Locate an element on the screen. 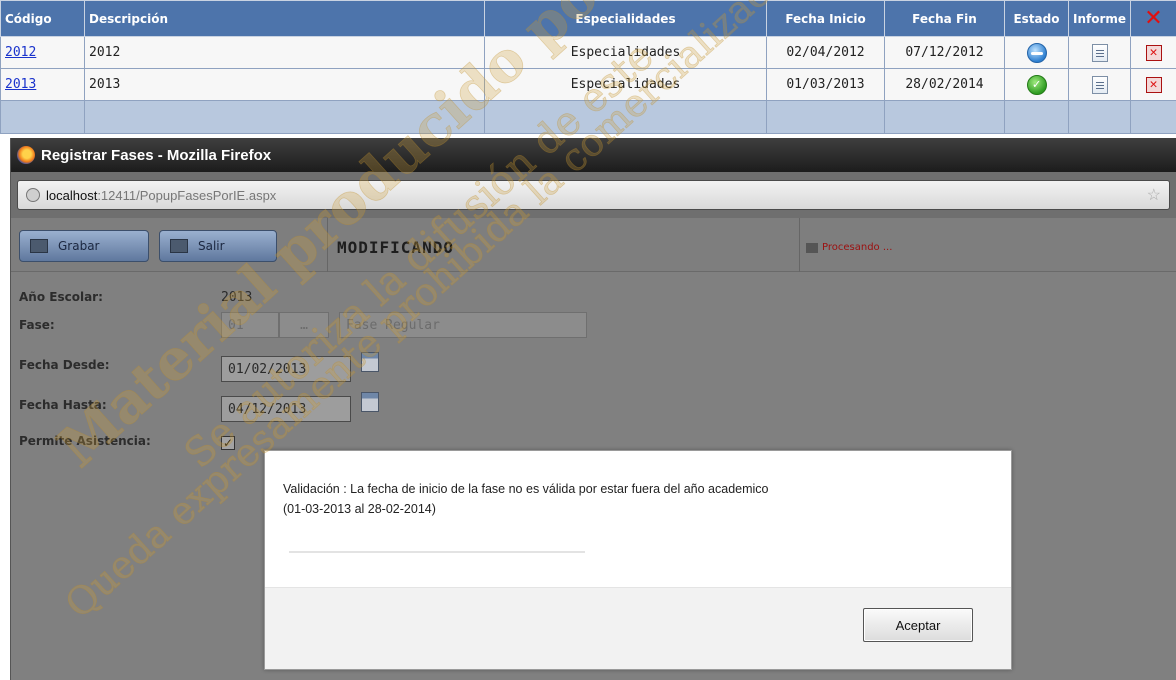 This screenshot has height=680, width=1176. dialog-divider is located at coordinates (437, 552).